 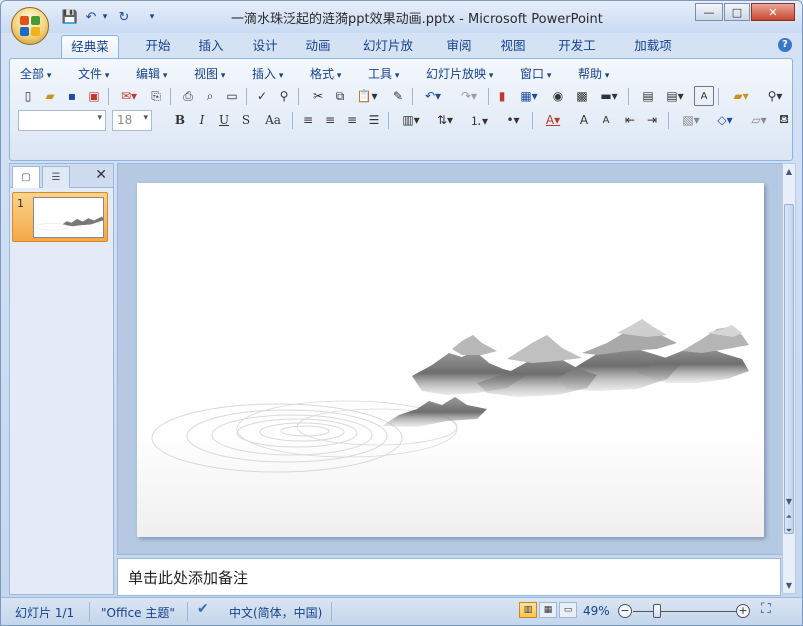 I want to click on underline-button: U, so click(x=224, y=120).